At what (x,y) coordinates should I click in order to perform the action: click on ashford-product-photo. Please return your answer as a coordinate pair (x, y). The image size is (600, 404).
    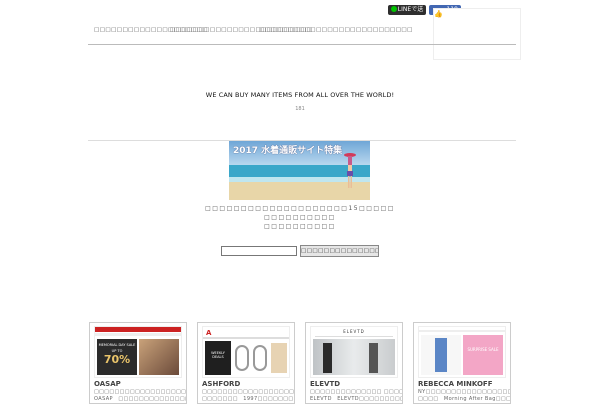
    Looking at the image, I should click on (279, 358).